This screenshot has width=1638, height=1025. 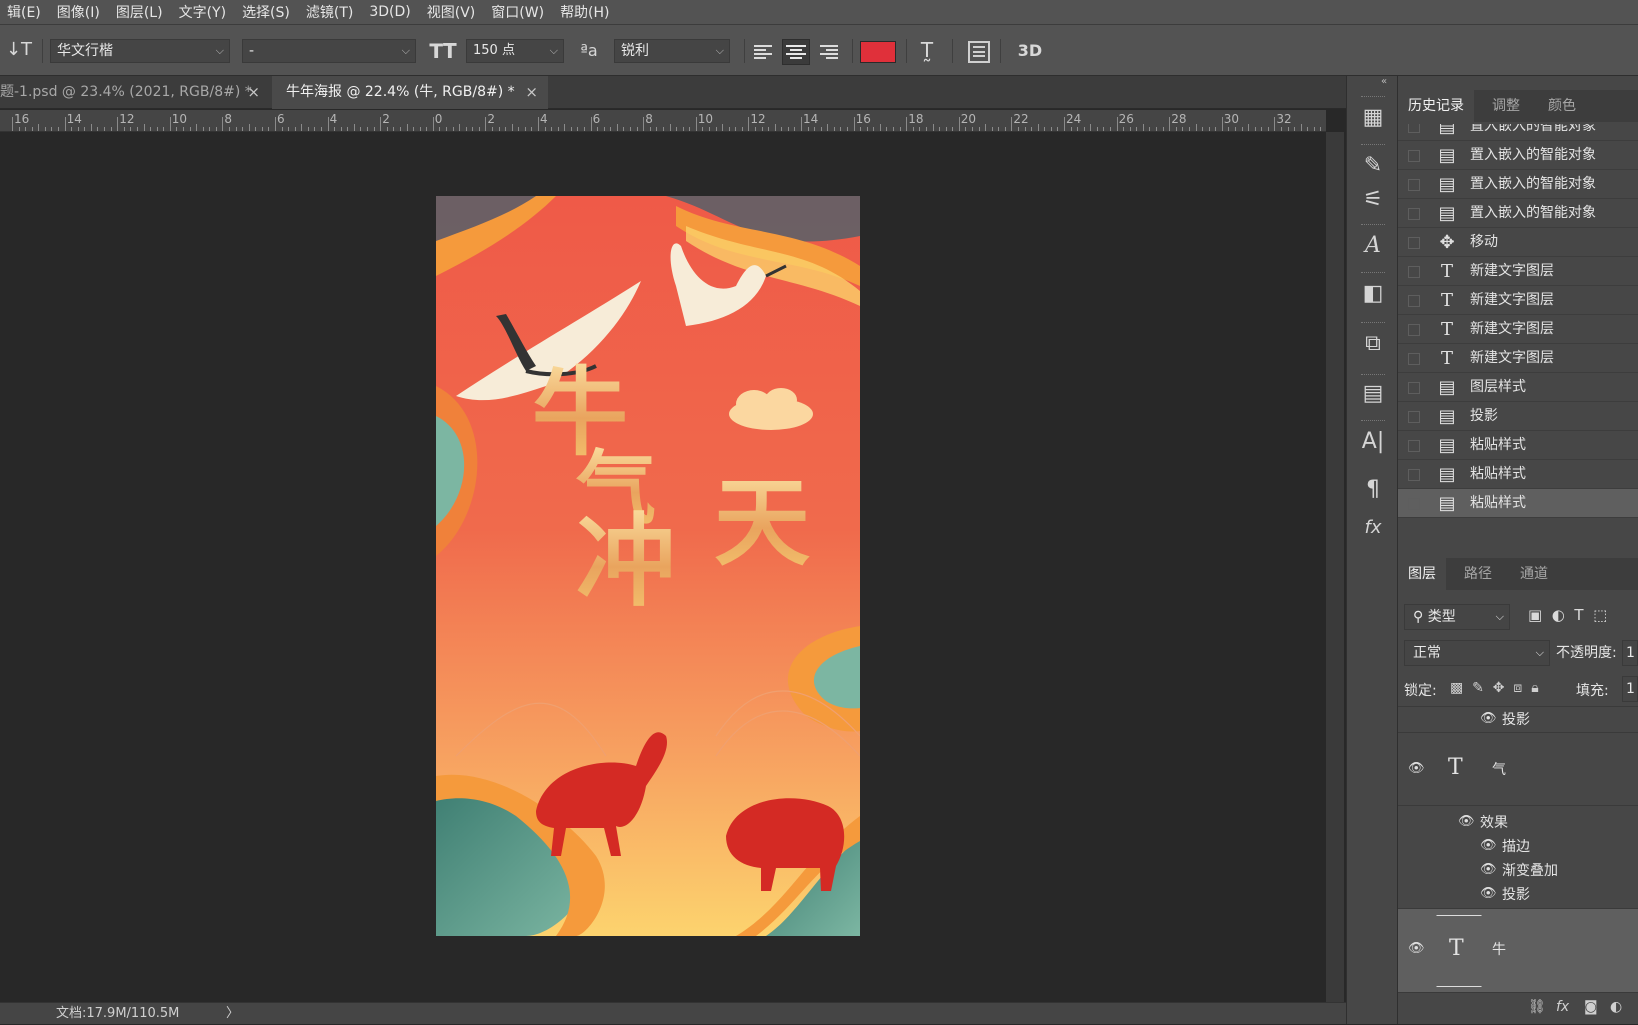 What do you see at coordinates (1373, 294) in the screenshot?
I see `libraries-icon: ◧` at bounding box center [1373, 294].